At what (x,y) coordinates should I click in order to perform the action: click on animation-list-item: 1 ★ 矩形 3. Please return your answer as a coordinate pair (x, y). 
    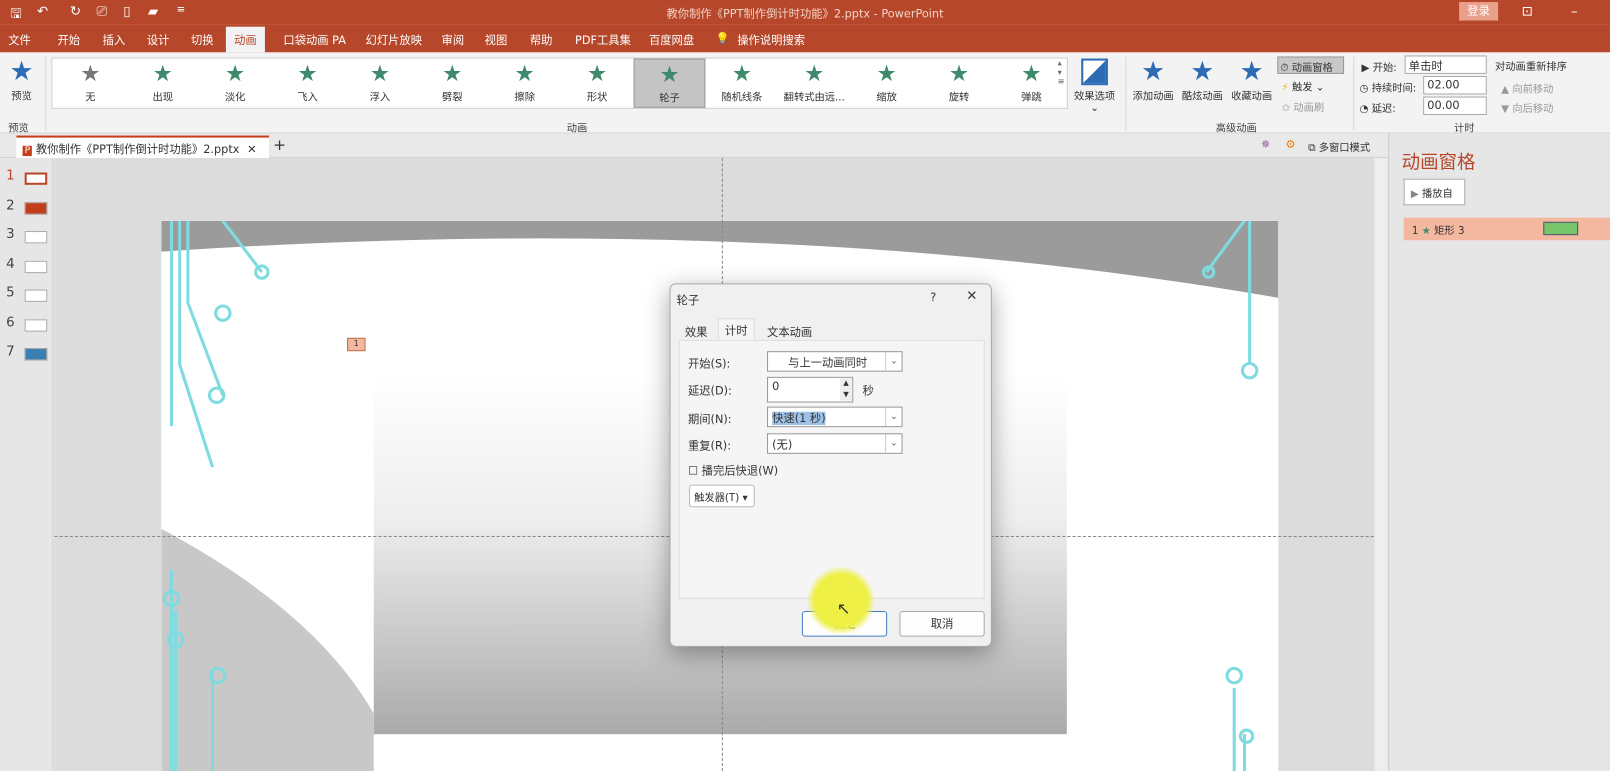
    Looking at the image, I should click on (1506, 229).